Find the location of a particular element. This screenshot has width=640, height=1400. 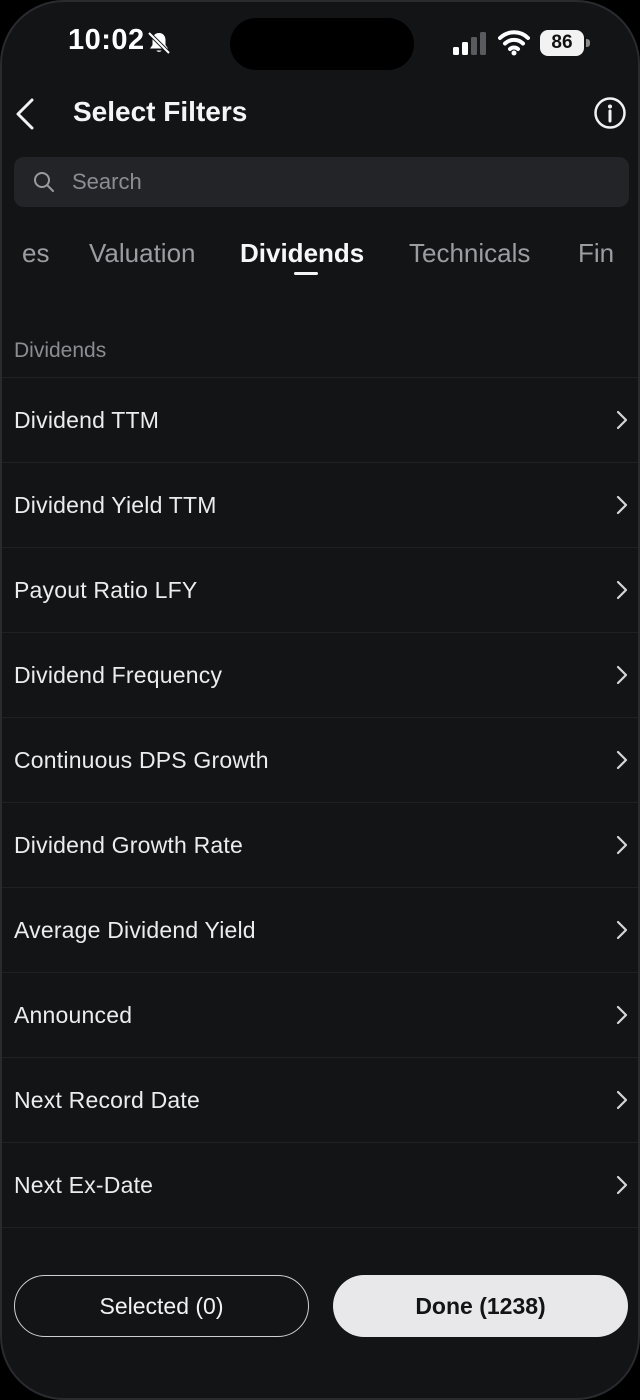

list-item: Continuous DPS Growth is located at coordinates (320, 760).